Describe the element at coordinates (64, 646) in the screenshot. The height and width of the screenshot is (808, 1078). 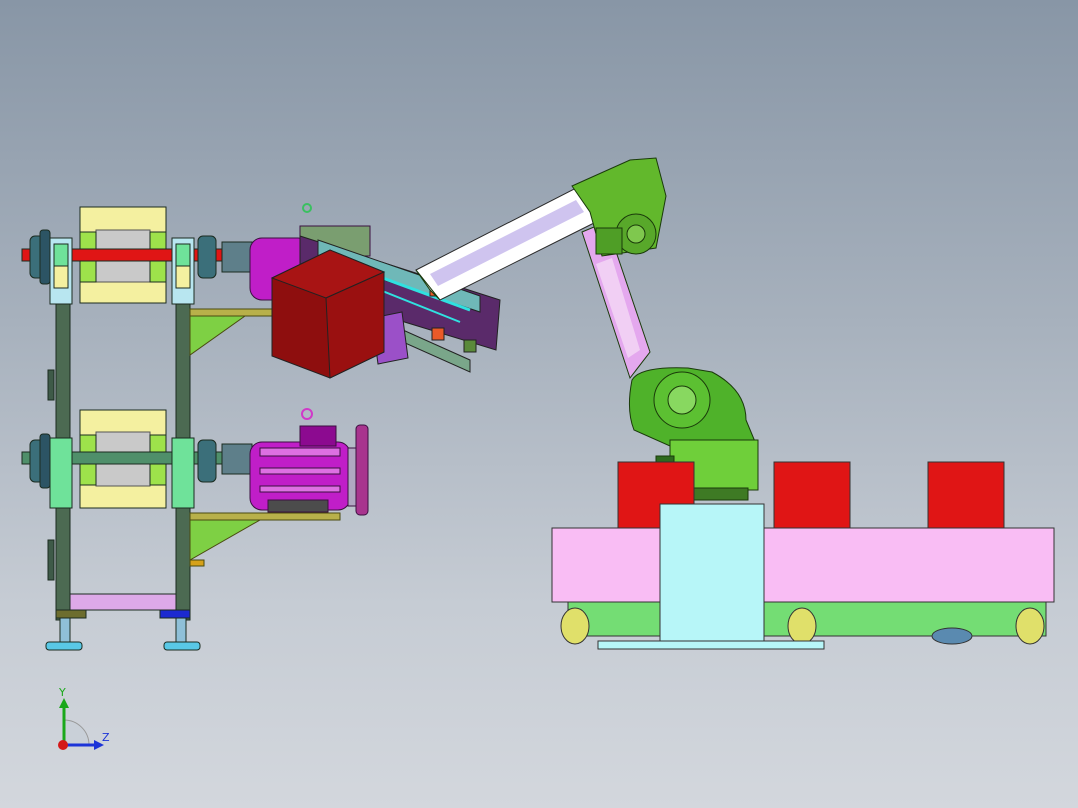
I see `foot-left` at that location.